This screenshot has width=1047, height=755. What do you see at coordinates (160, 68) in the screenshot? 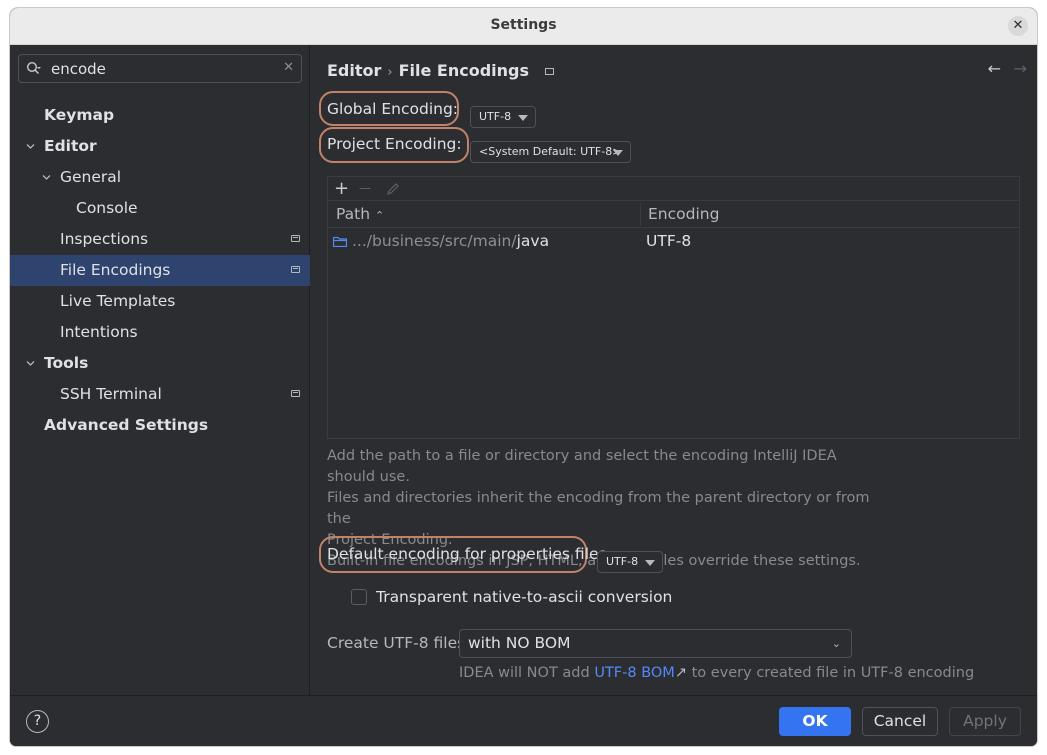
I see `search-input: encode ✕` at bounding box center [160, 68].